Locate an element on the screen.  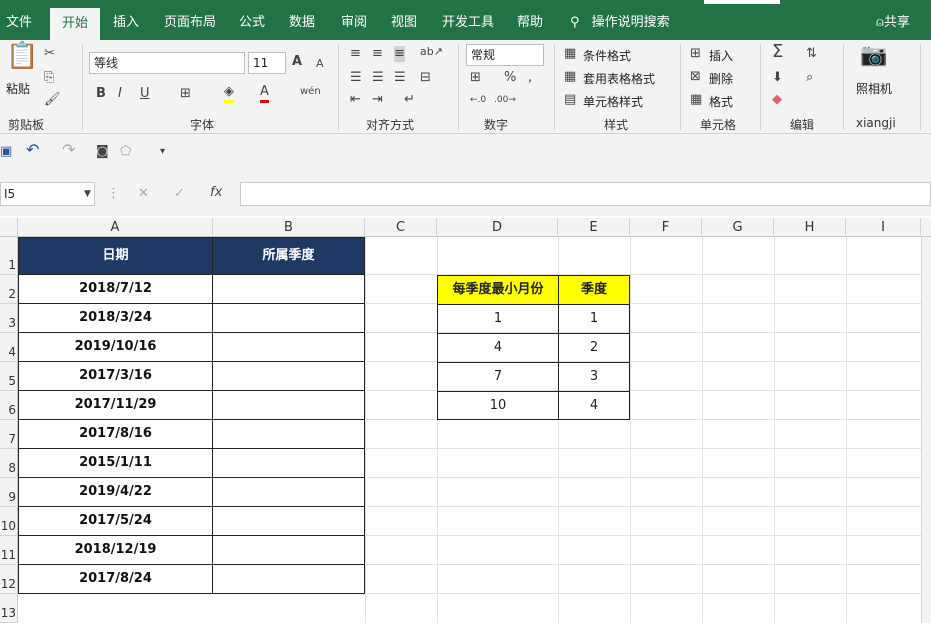
row-header: 13 is located at coordinates (9, 608).